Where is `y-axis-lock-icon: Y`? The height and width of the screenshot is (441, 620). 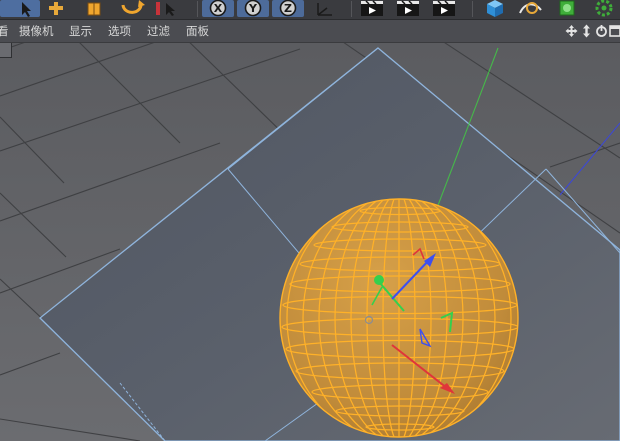
y-axis-lock-icon: Y is located at coordinates (253, 8).